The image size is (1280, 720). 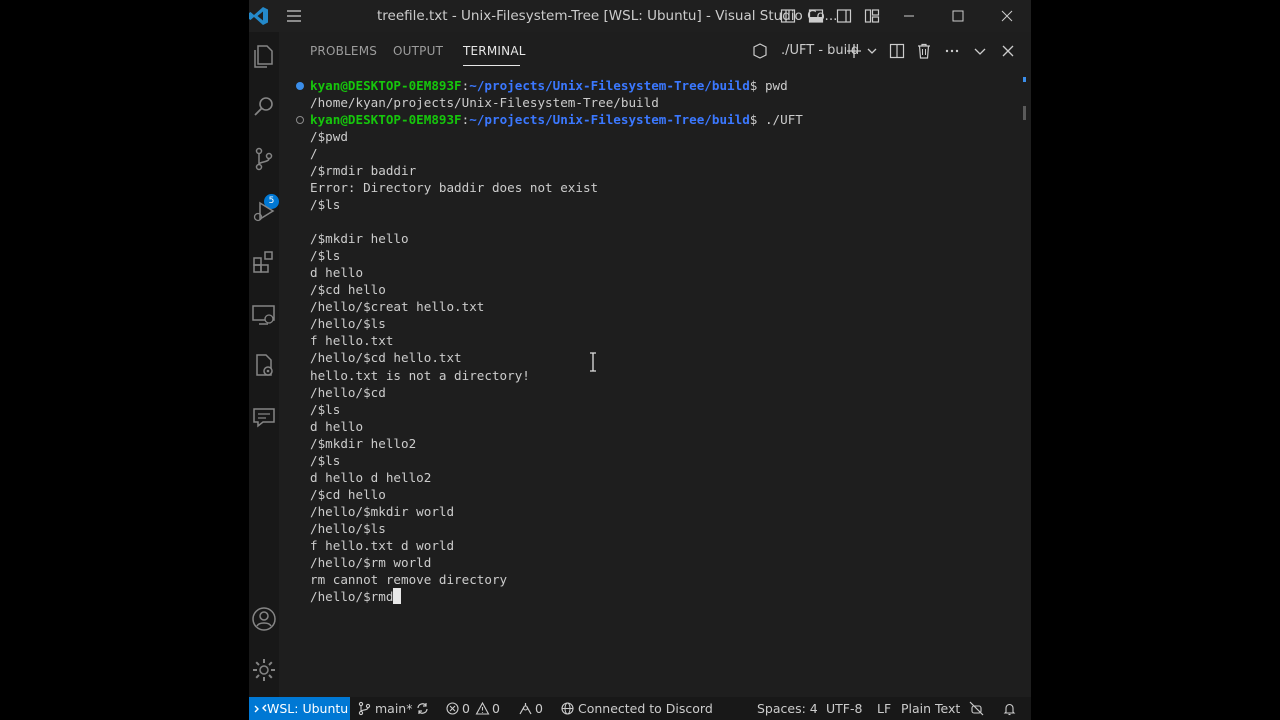 What do you see at coordinates (496, 708) in the screenshot?
I see `warning-count: 0` at bounding box center [496, 708].